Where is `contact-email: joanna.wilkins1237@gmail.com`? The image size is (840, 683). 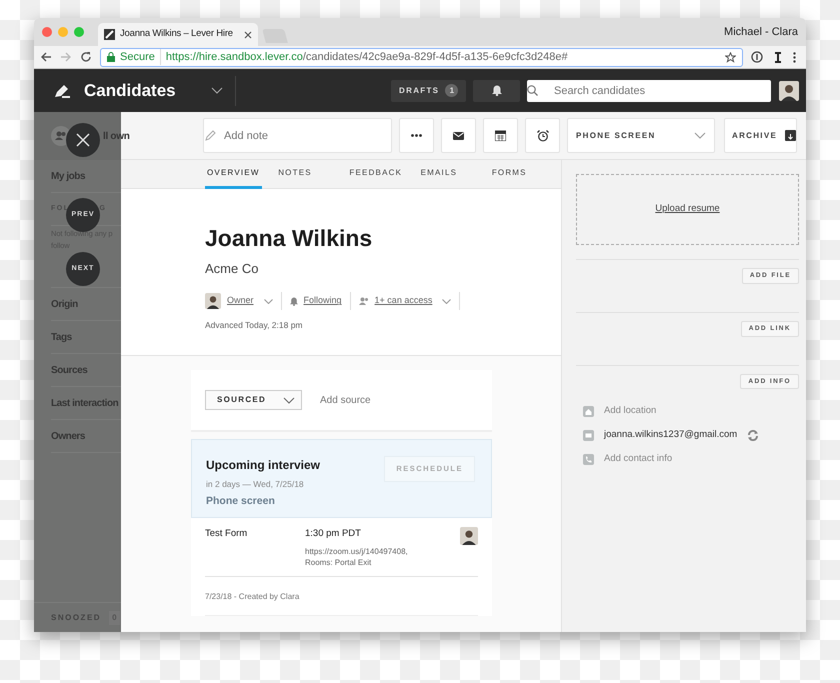 contact-email: joanna.wilkins1237@gmail.com is located at coordinates (671, 435).